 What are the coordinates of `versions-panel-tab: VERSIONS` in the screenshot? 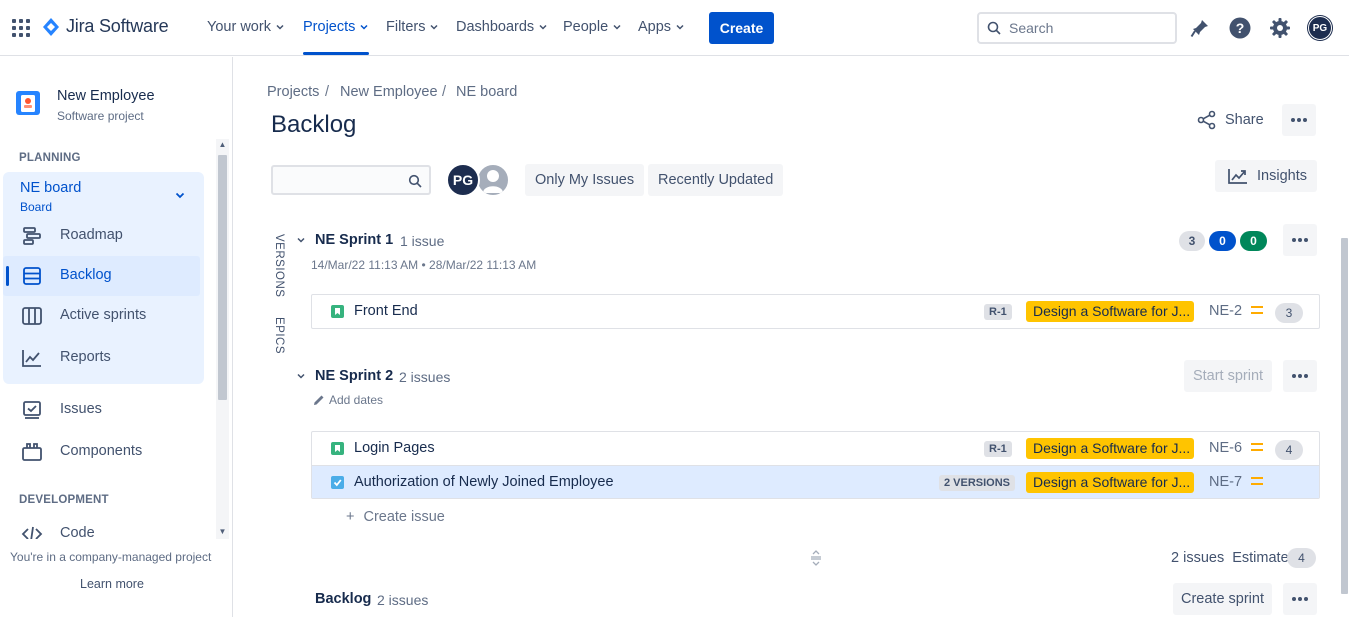 It's located at (279, 265).